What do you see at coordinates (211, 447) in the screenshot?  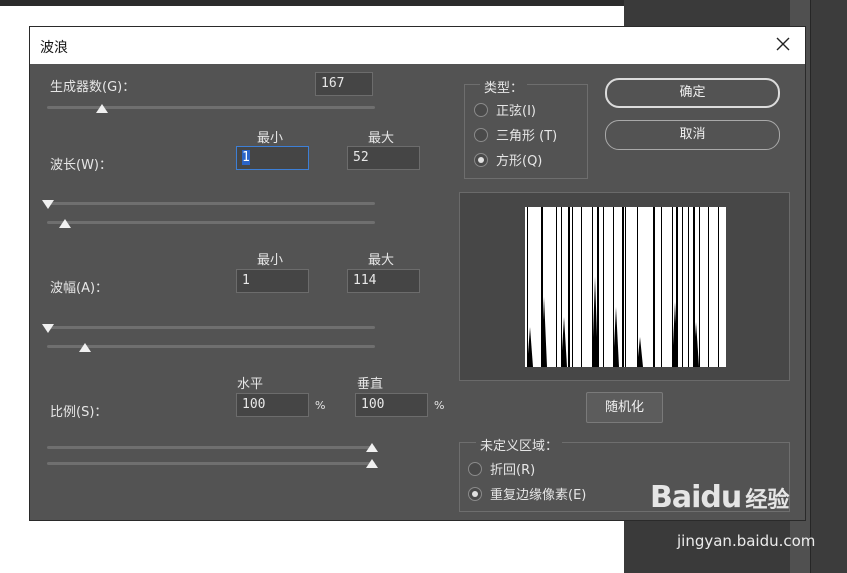 I see `scale-horizontal-slider-track` at bounding box center [211, 447].